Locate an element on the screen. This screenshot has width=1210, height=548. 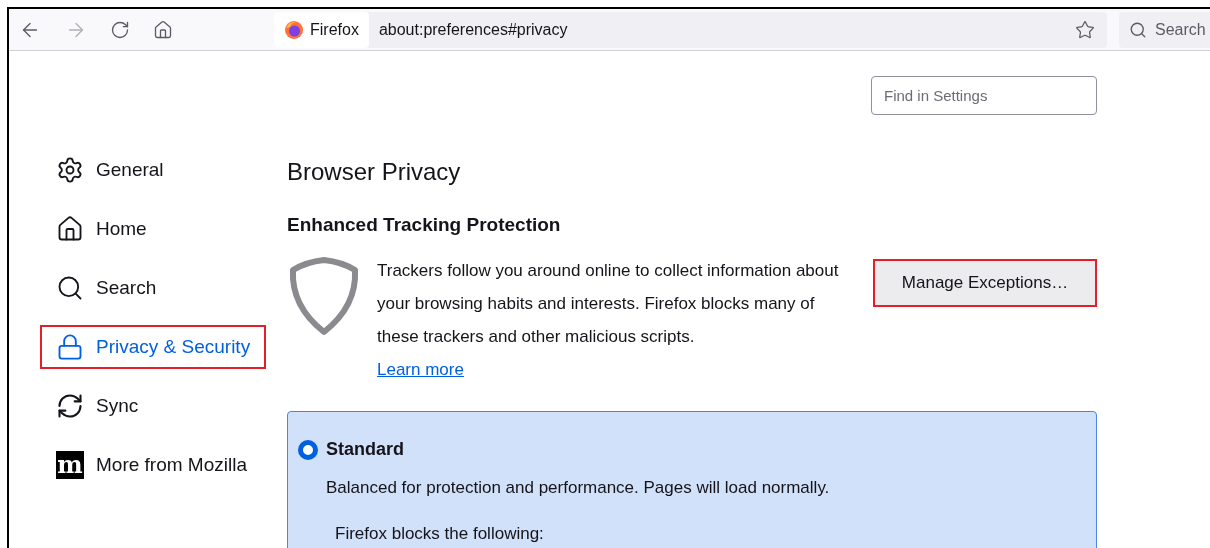
search-bar: Search is located at coordinates (1164, 29).